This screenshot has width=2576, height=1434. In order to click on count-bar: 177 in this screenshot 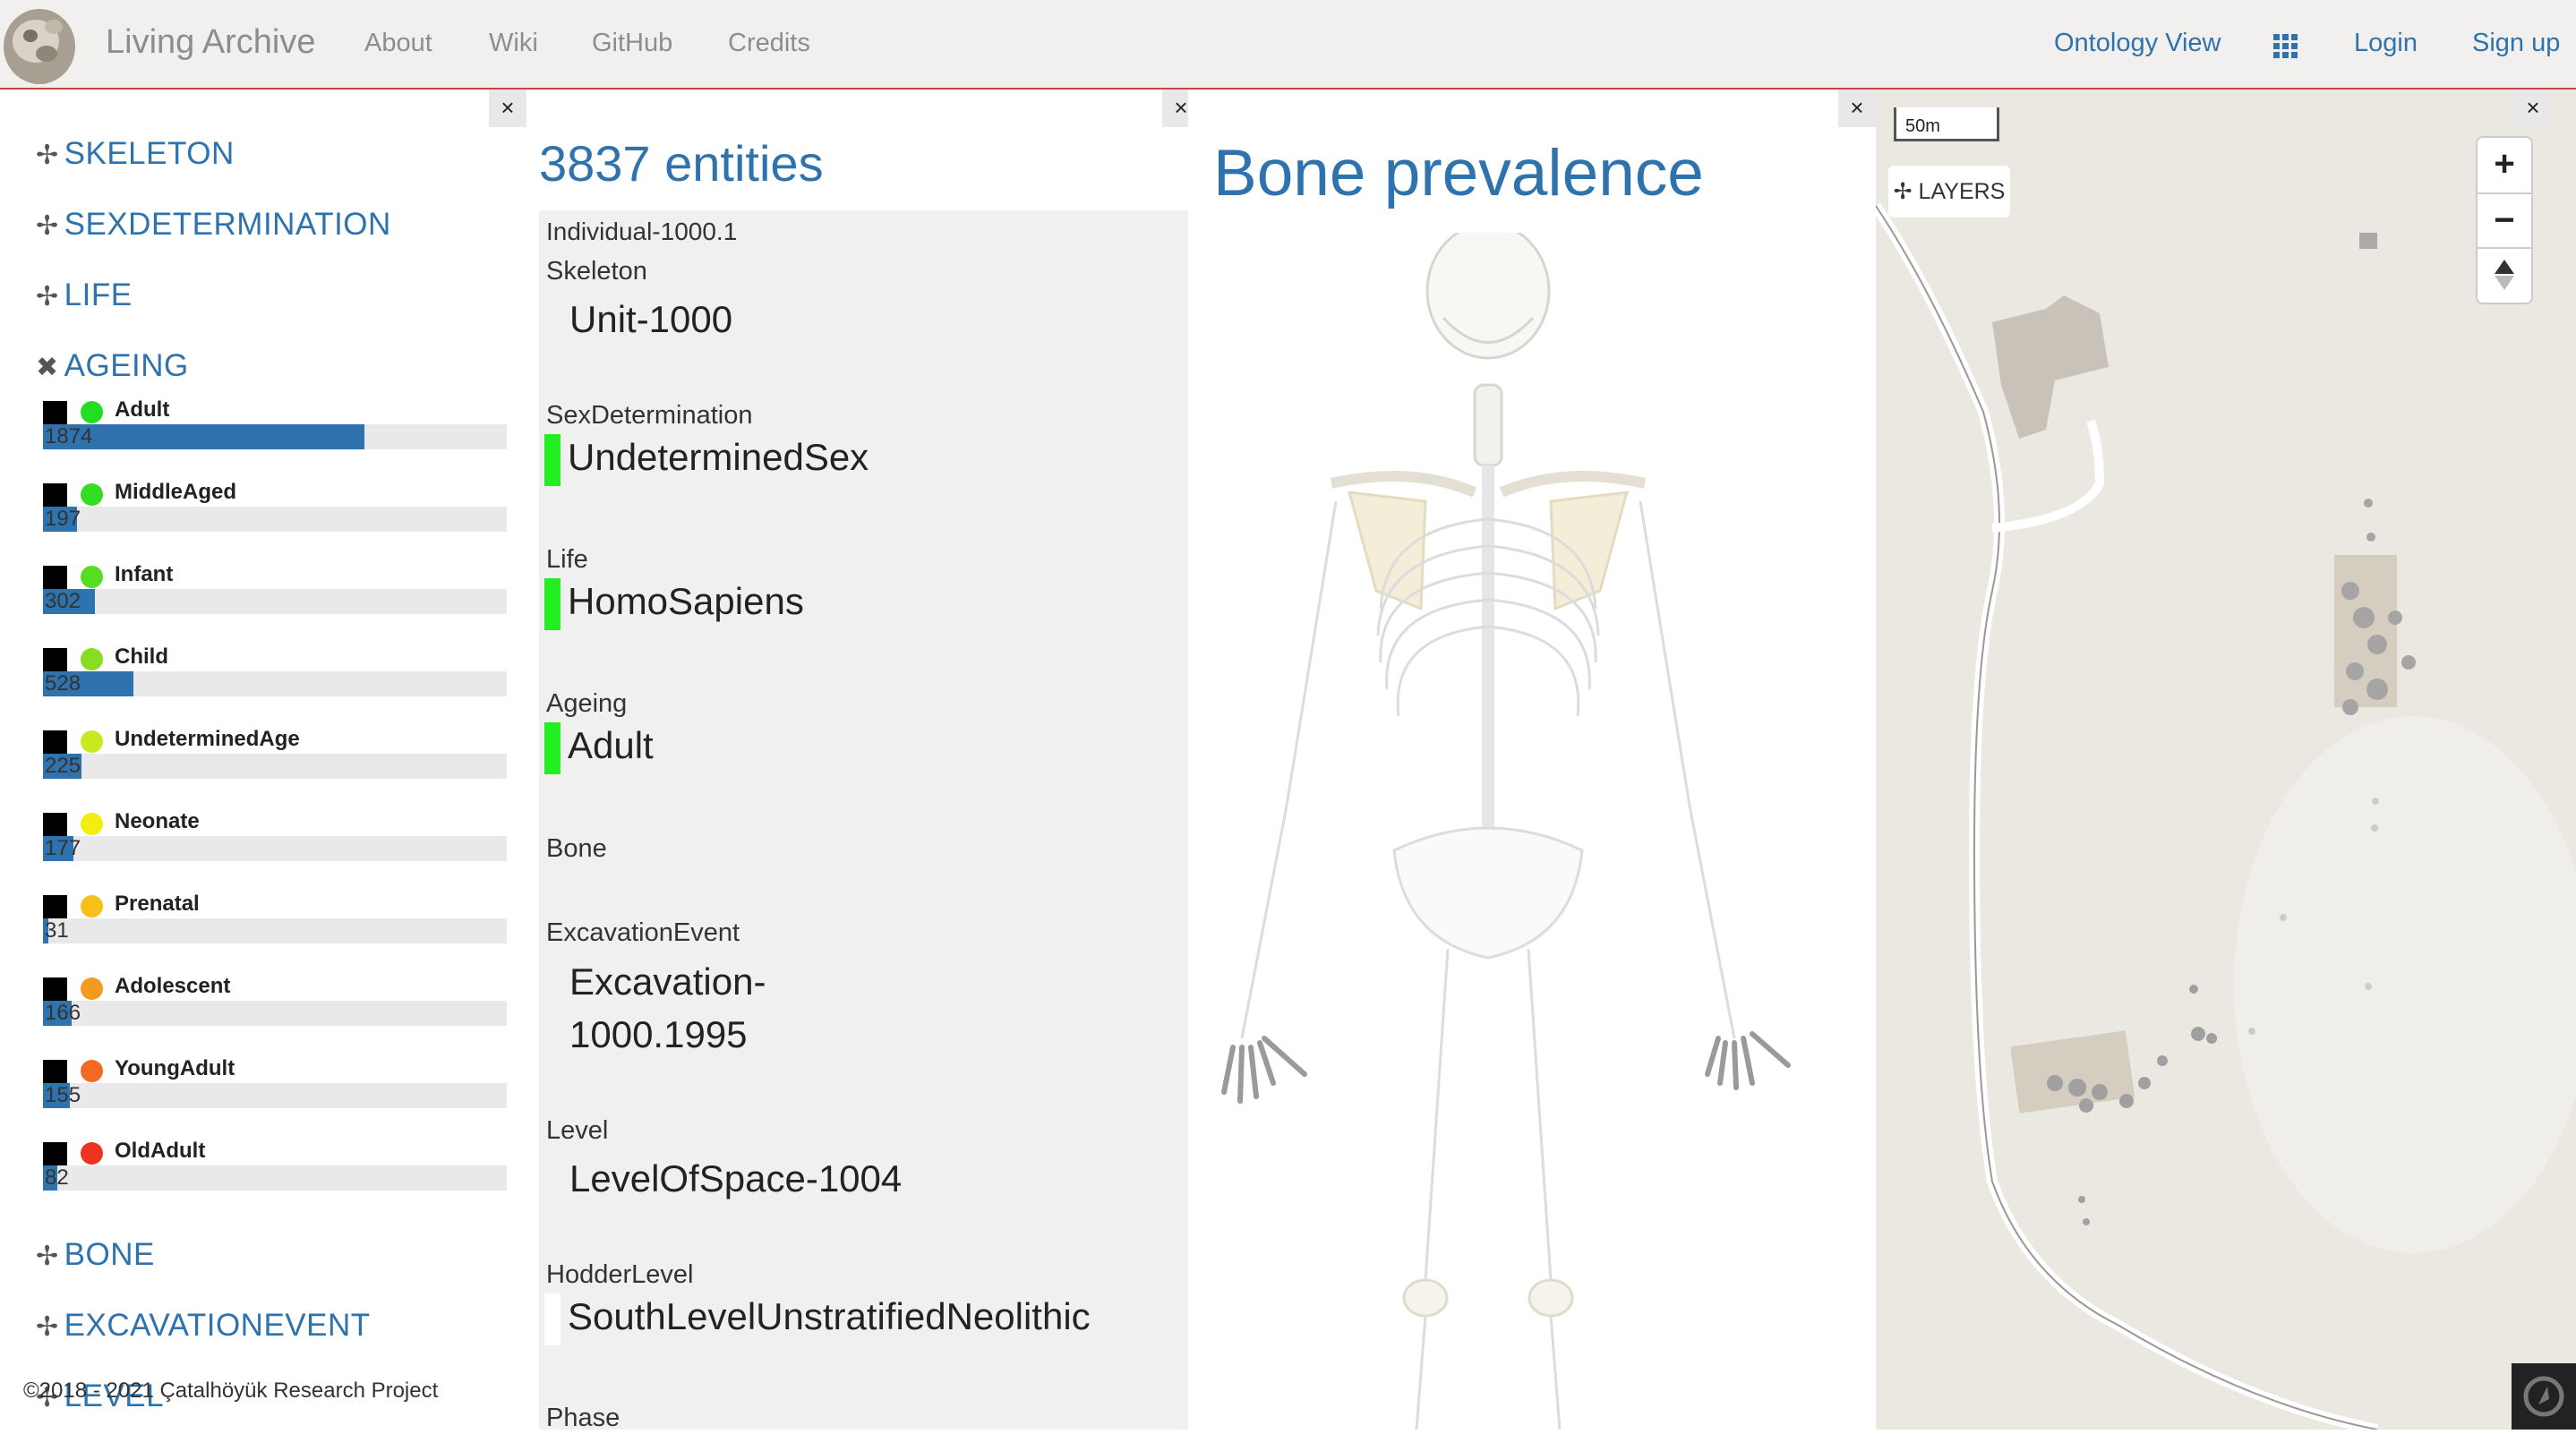, I will do `click(275, 848)`.